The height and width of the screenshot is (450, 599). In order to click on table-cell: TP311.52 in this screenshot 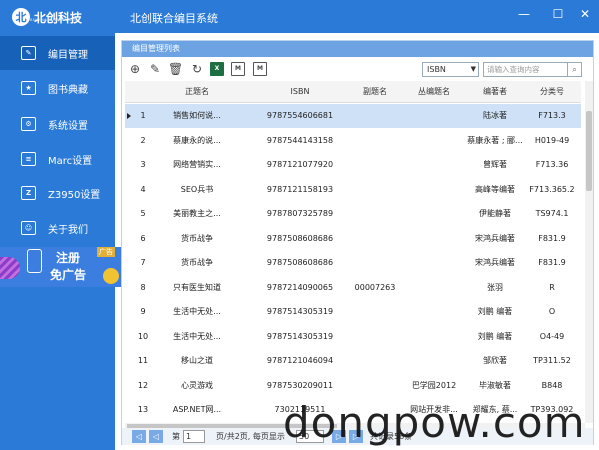, I will do `click(552, 360)`.